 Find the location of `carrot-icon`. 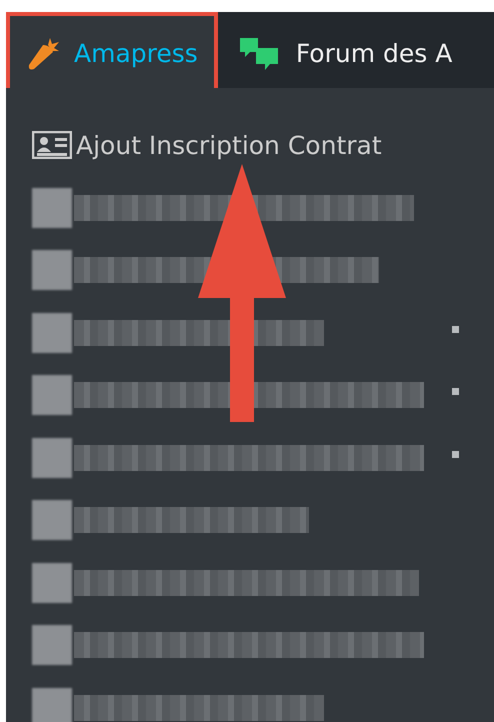

carrot-icon is located at coordinates (43, 54).